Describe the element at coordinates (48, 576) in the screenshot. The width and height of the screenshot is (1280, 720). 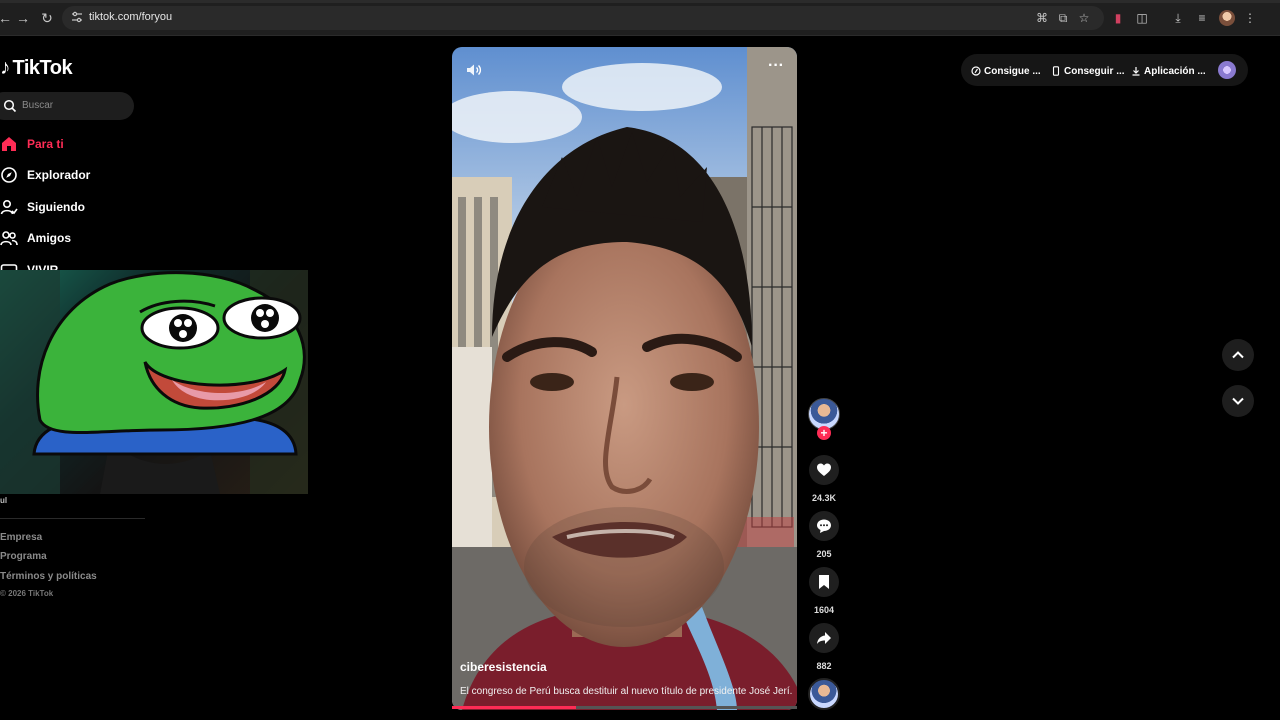
I see `footer-link-terminos: Términos y políticas` at that location.